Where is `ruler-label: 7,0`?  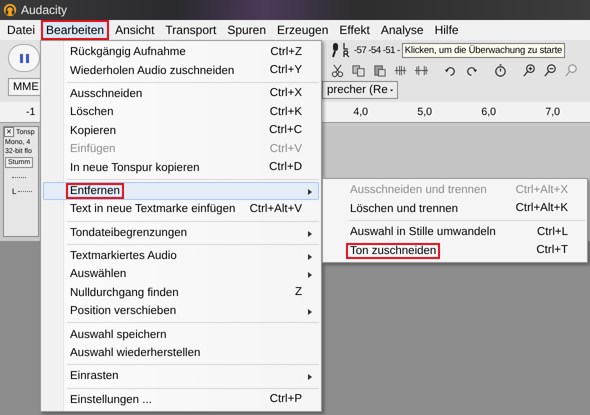 ruler-label: 7,0 is located at coordinates (552, 112).